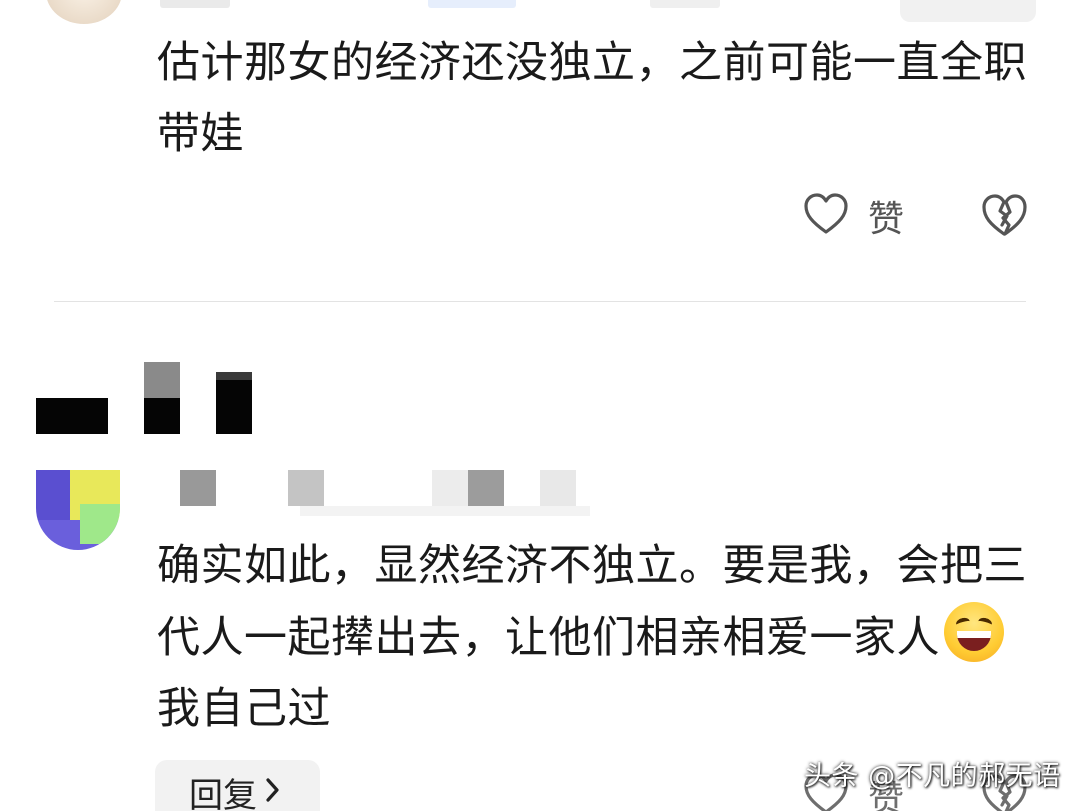  I want to click on like-button: 赞, so click(853, 216).